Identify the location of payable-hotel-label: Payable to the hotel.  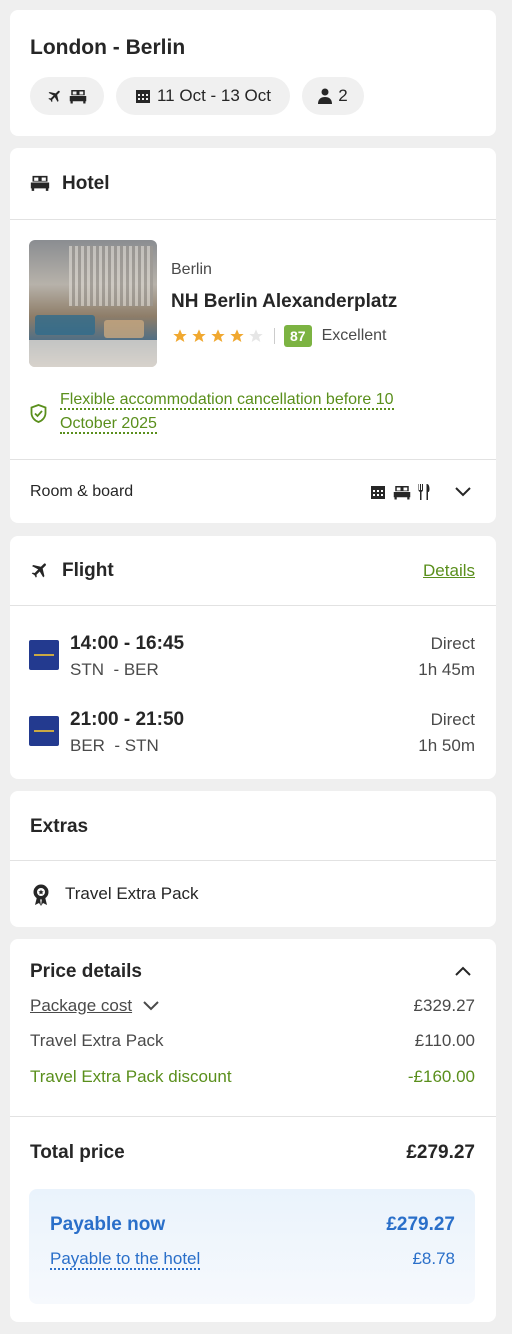
(125, 1259).